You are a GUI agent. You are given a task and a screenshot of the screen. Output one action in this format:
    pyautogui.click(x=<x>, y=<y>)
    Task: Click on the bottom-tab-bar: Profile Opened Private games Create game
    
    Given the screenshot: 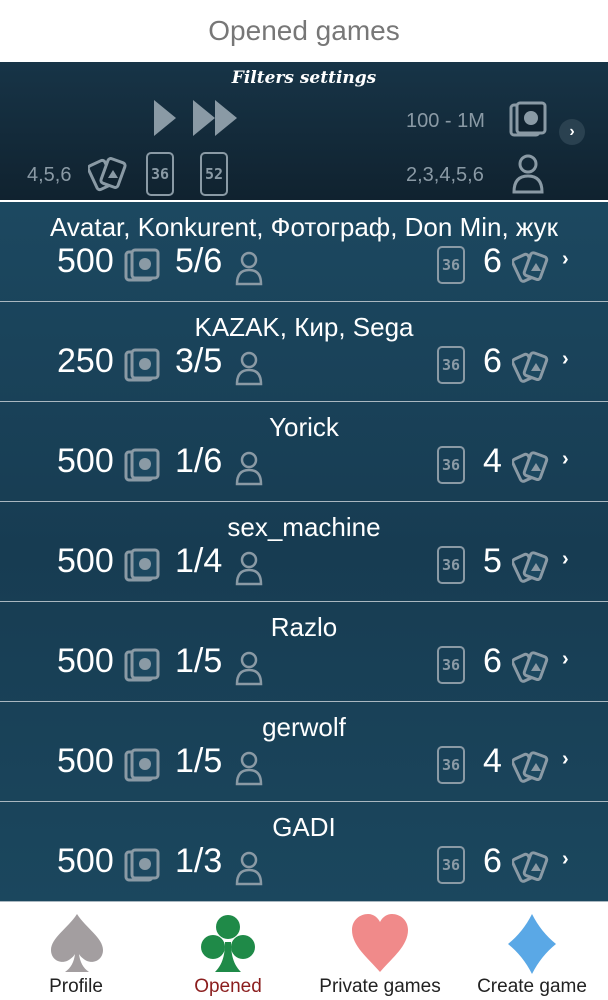 What is the action you would take?
    pyautogui.click(x=304, y=951)
    